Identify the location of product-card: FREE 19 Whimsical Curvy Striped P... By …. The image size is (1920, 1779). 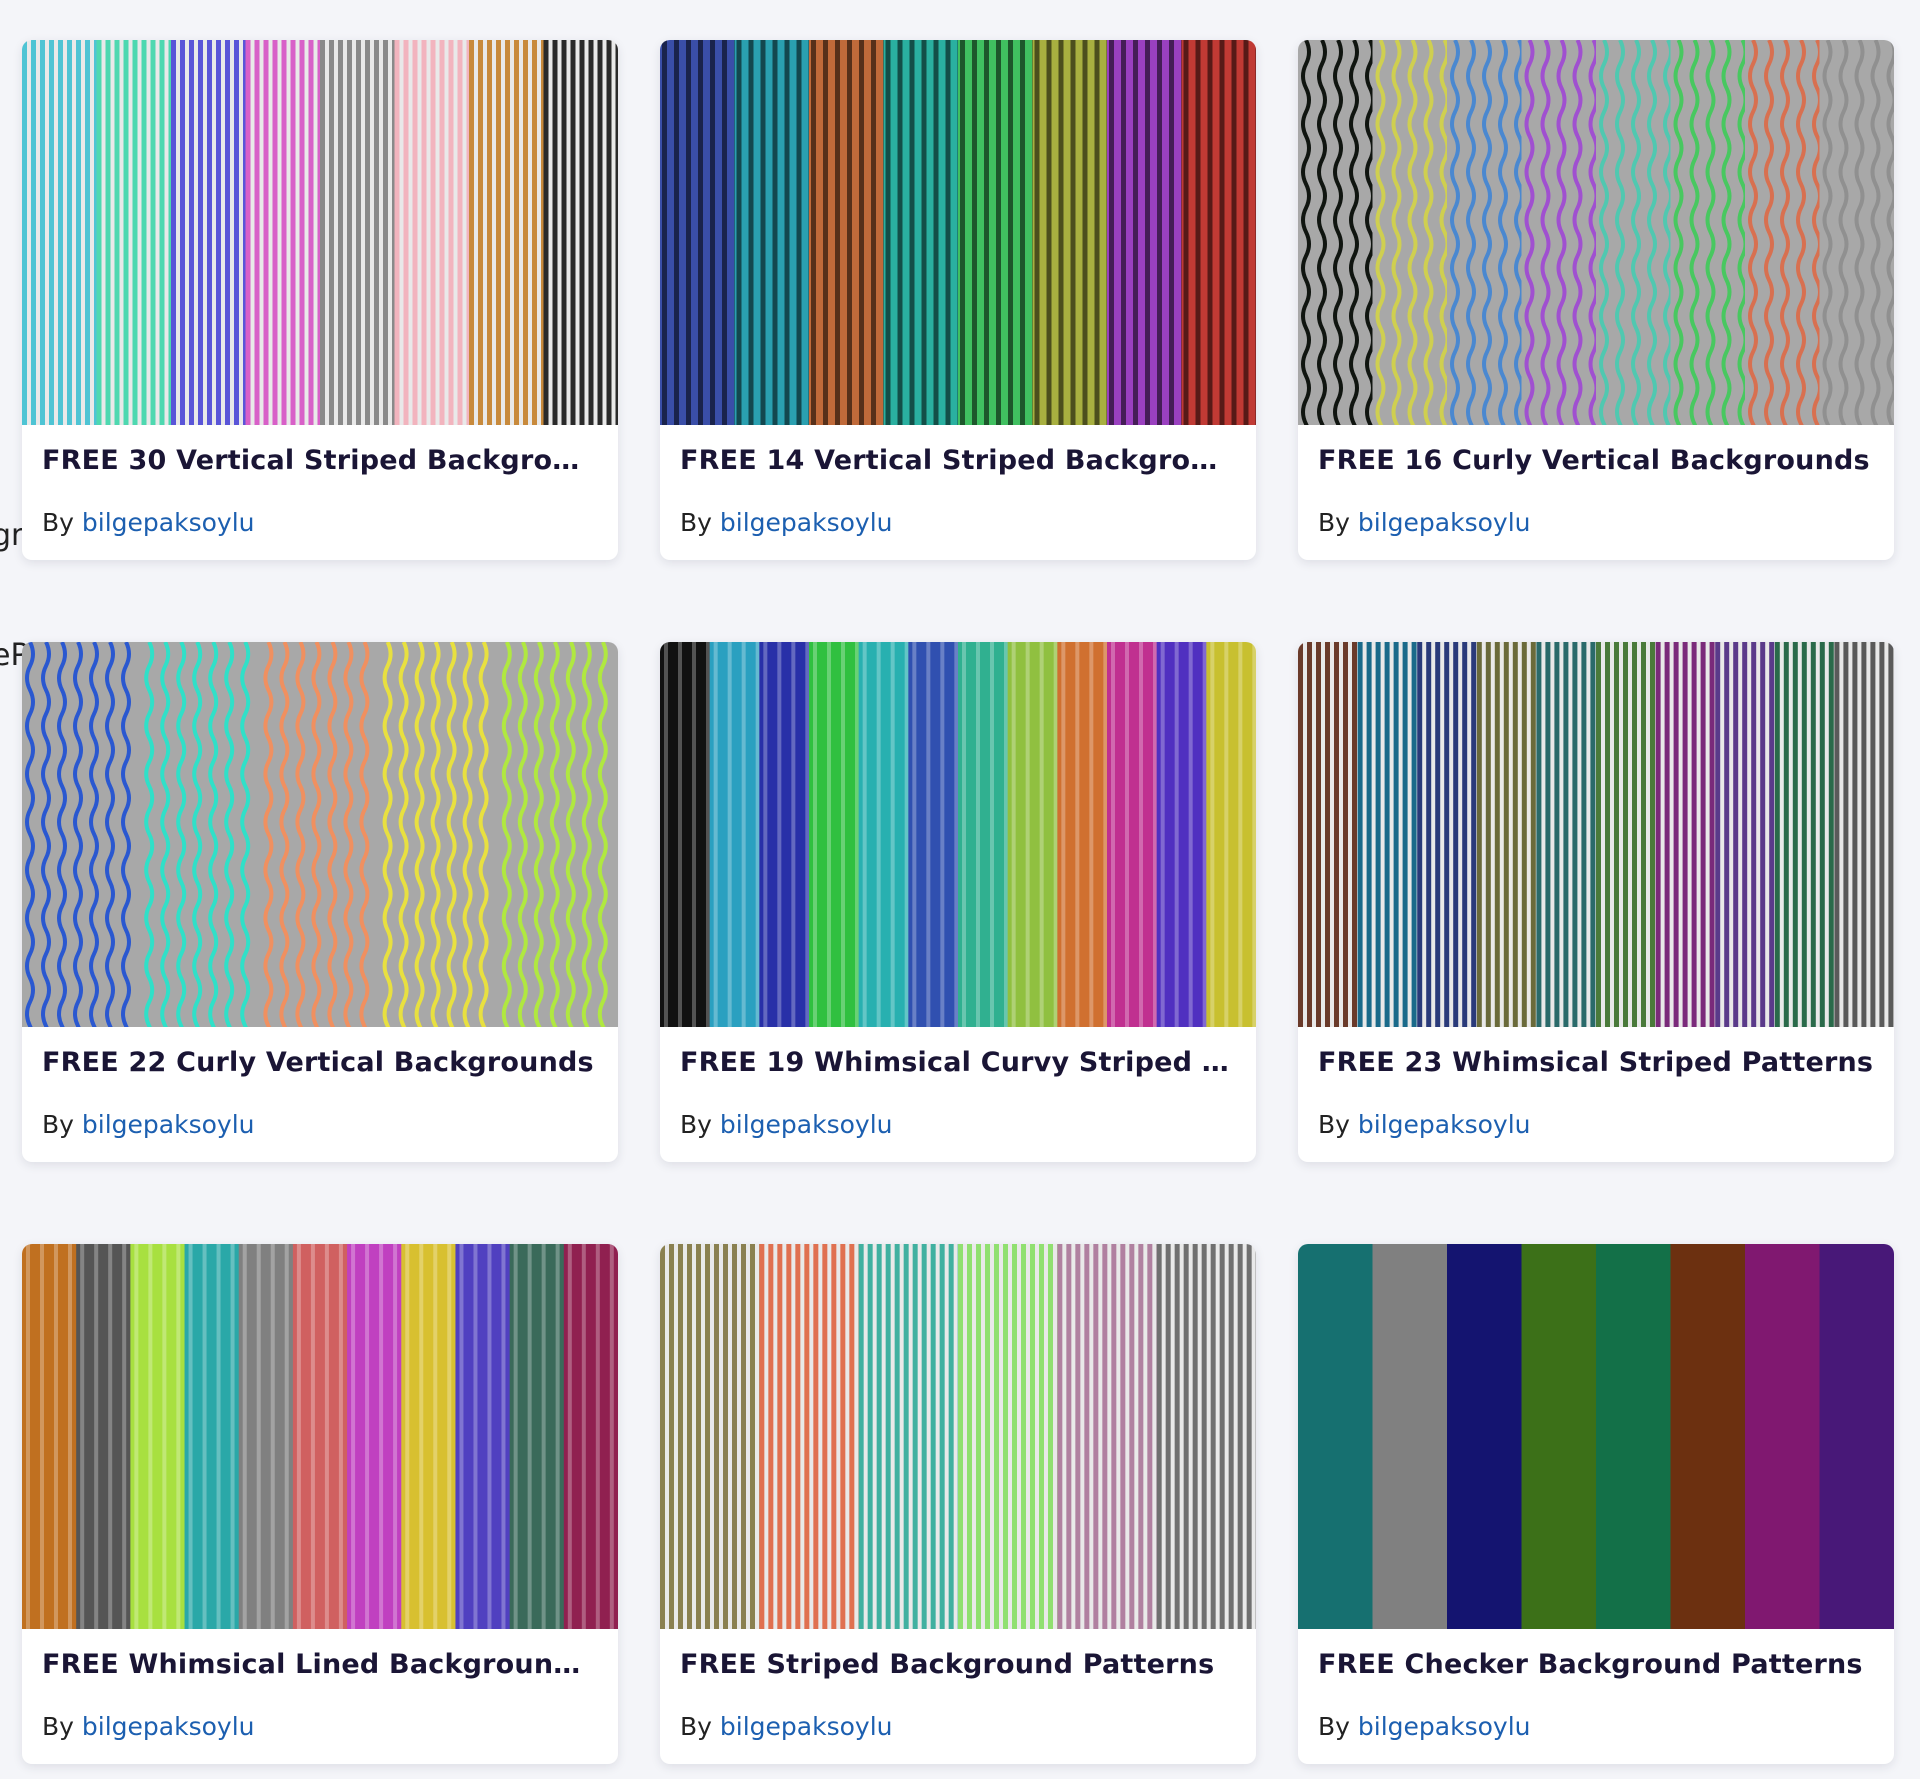
(958, 902).